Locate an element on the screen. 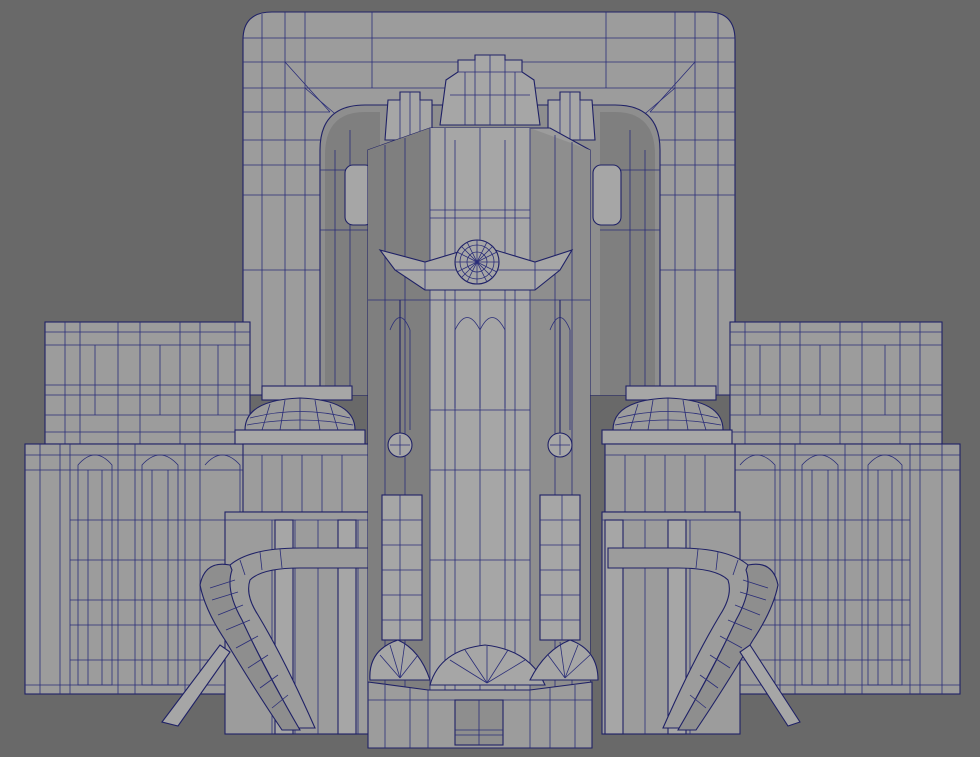  fan-ornaments is located at coordinates (484, 662).